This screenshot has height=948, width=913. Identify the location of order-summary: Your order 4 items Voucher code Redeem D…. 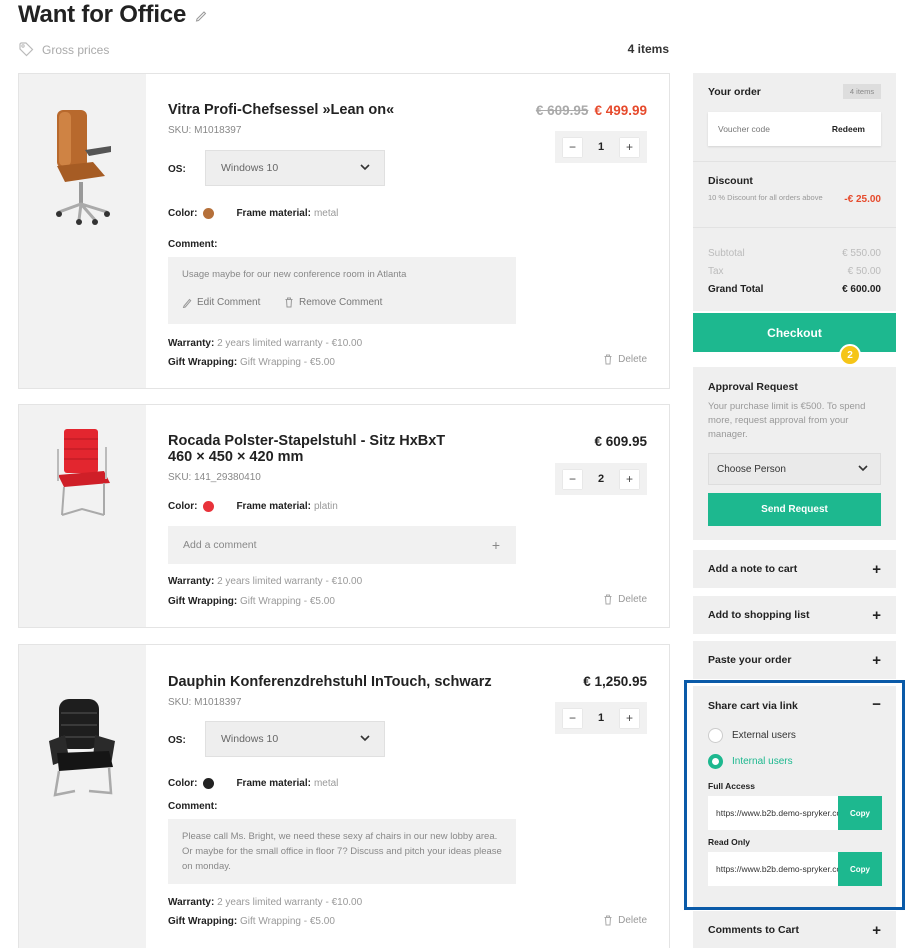
(794, 192).